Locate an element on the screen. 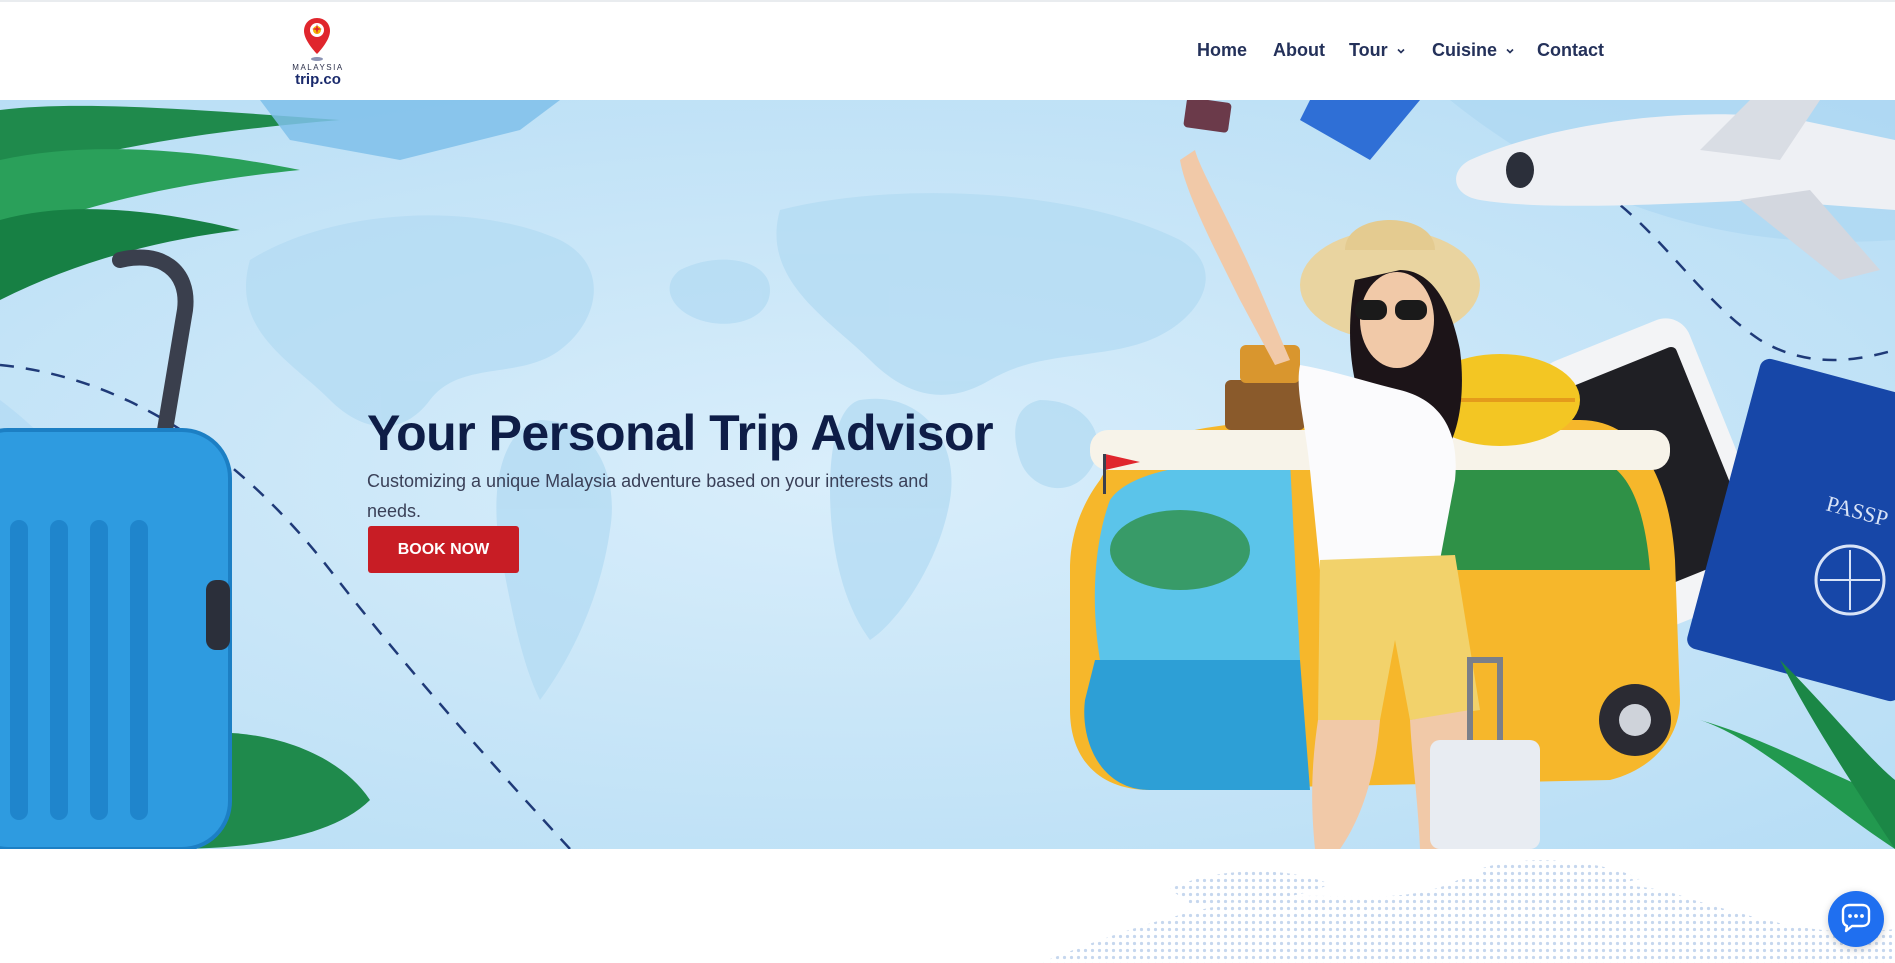 Image resolution: width=1895 pixels, height=963 pixels. nav-contact-label: Contact is located at coordinates (1570, 50).